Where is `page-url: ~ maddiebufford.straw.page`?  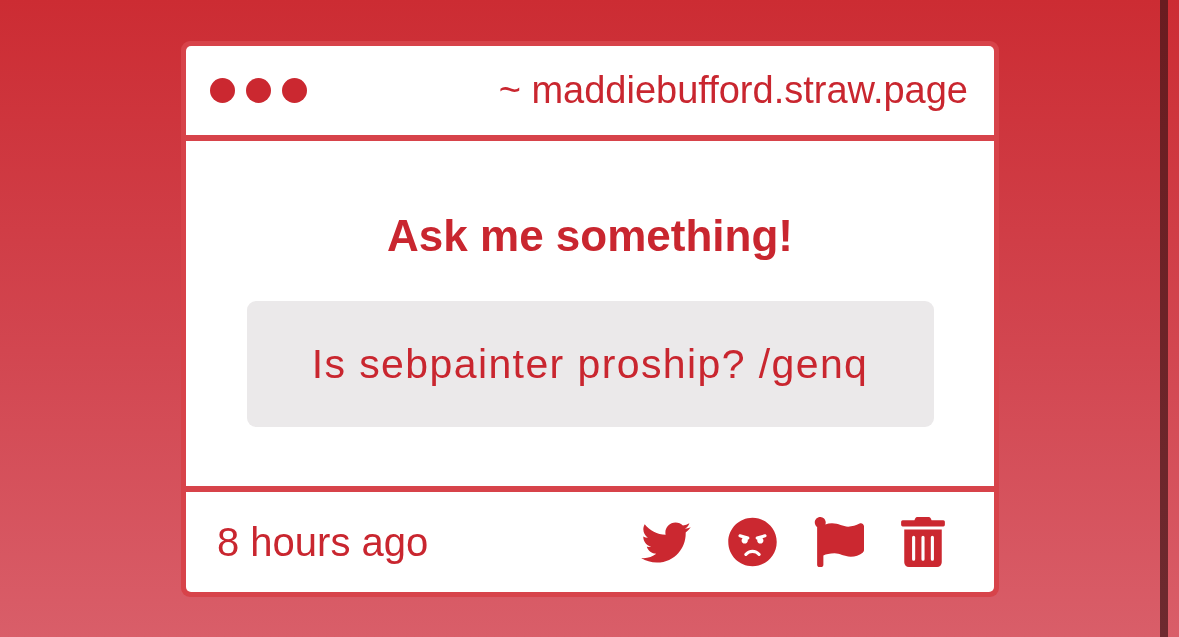
page-url: ~ maddiebufford.straw.page is located at coordinates (733, 90).